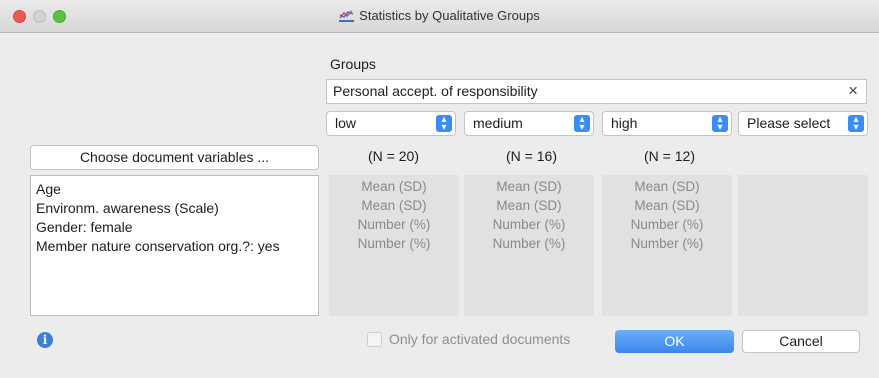  What do you see at coordinates (624, 123) in the screenshot?
I see `select-value: high` at bounding box center [624, 123].